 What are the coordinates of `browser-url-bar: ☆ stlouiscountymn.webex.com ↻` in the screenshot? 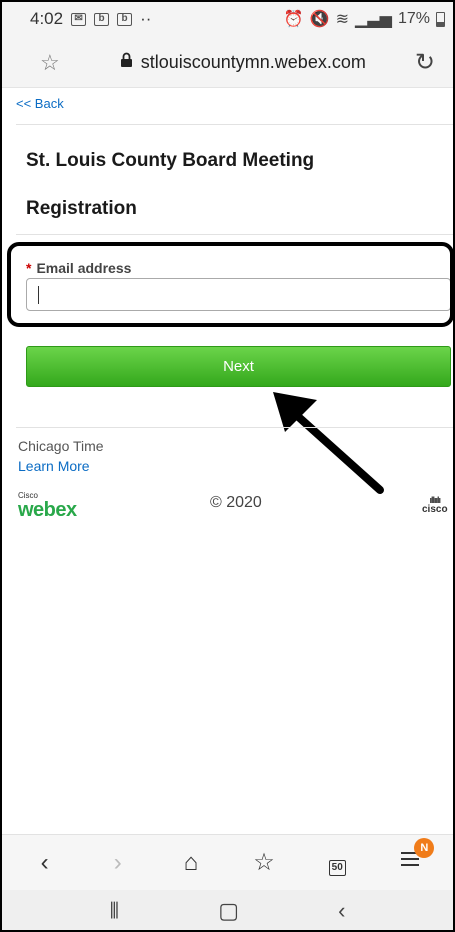 It's located at (227, 63).